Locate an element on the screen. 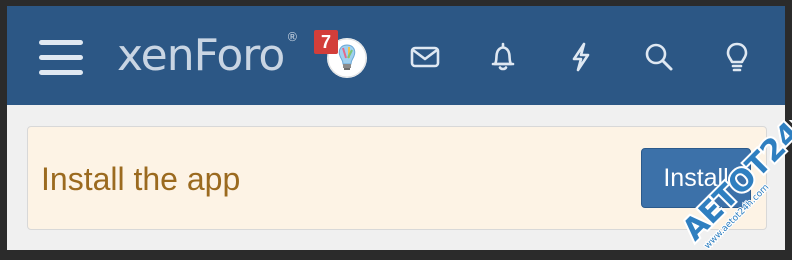 The image size is (792, 260). search-icon is located at coordinates (659, 57).